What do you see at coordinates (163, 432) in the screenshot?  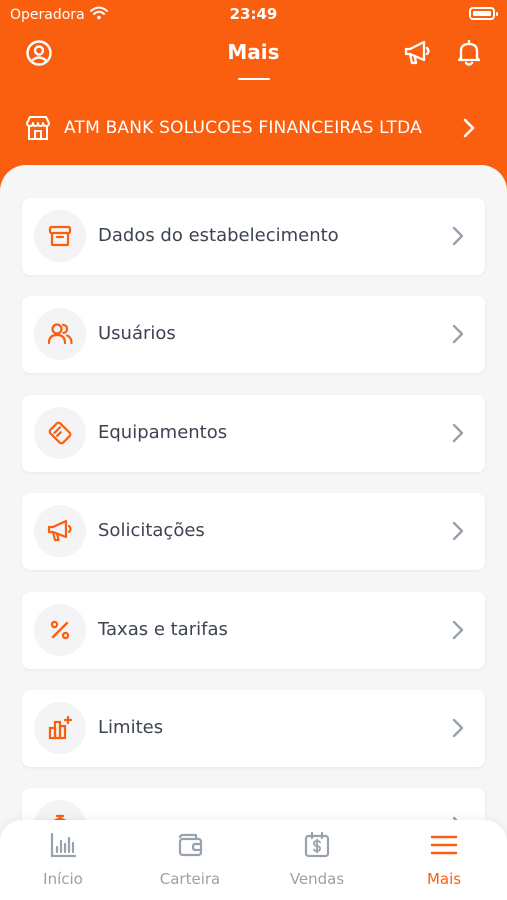 I see `menu-item-label: Equipamentos` at bounding box center [163, 432].